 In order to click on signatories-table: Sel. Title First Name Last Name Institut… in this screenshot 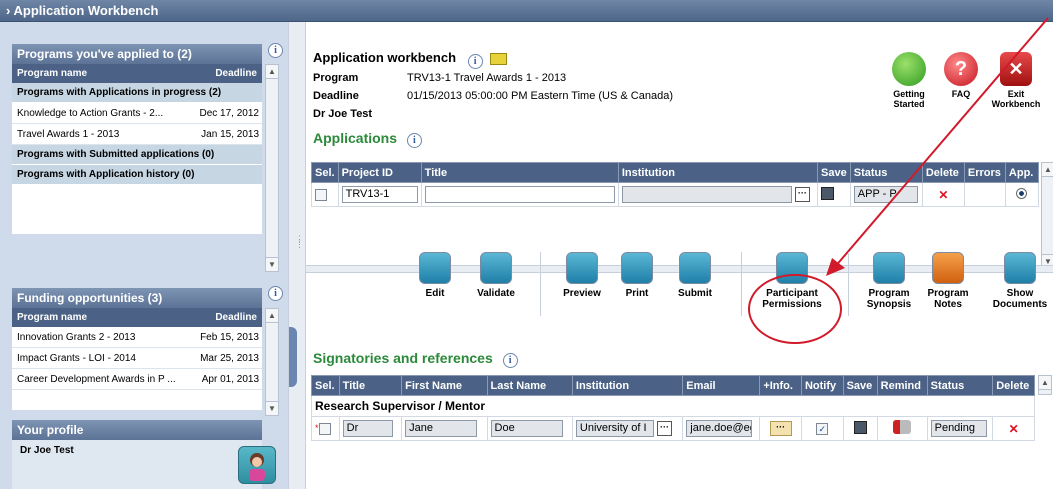, I will do `click(673, 408)`.